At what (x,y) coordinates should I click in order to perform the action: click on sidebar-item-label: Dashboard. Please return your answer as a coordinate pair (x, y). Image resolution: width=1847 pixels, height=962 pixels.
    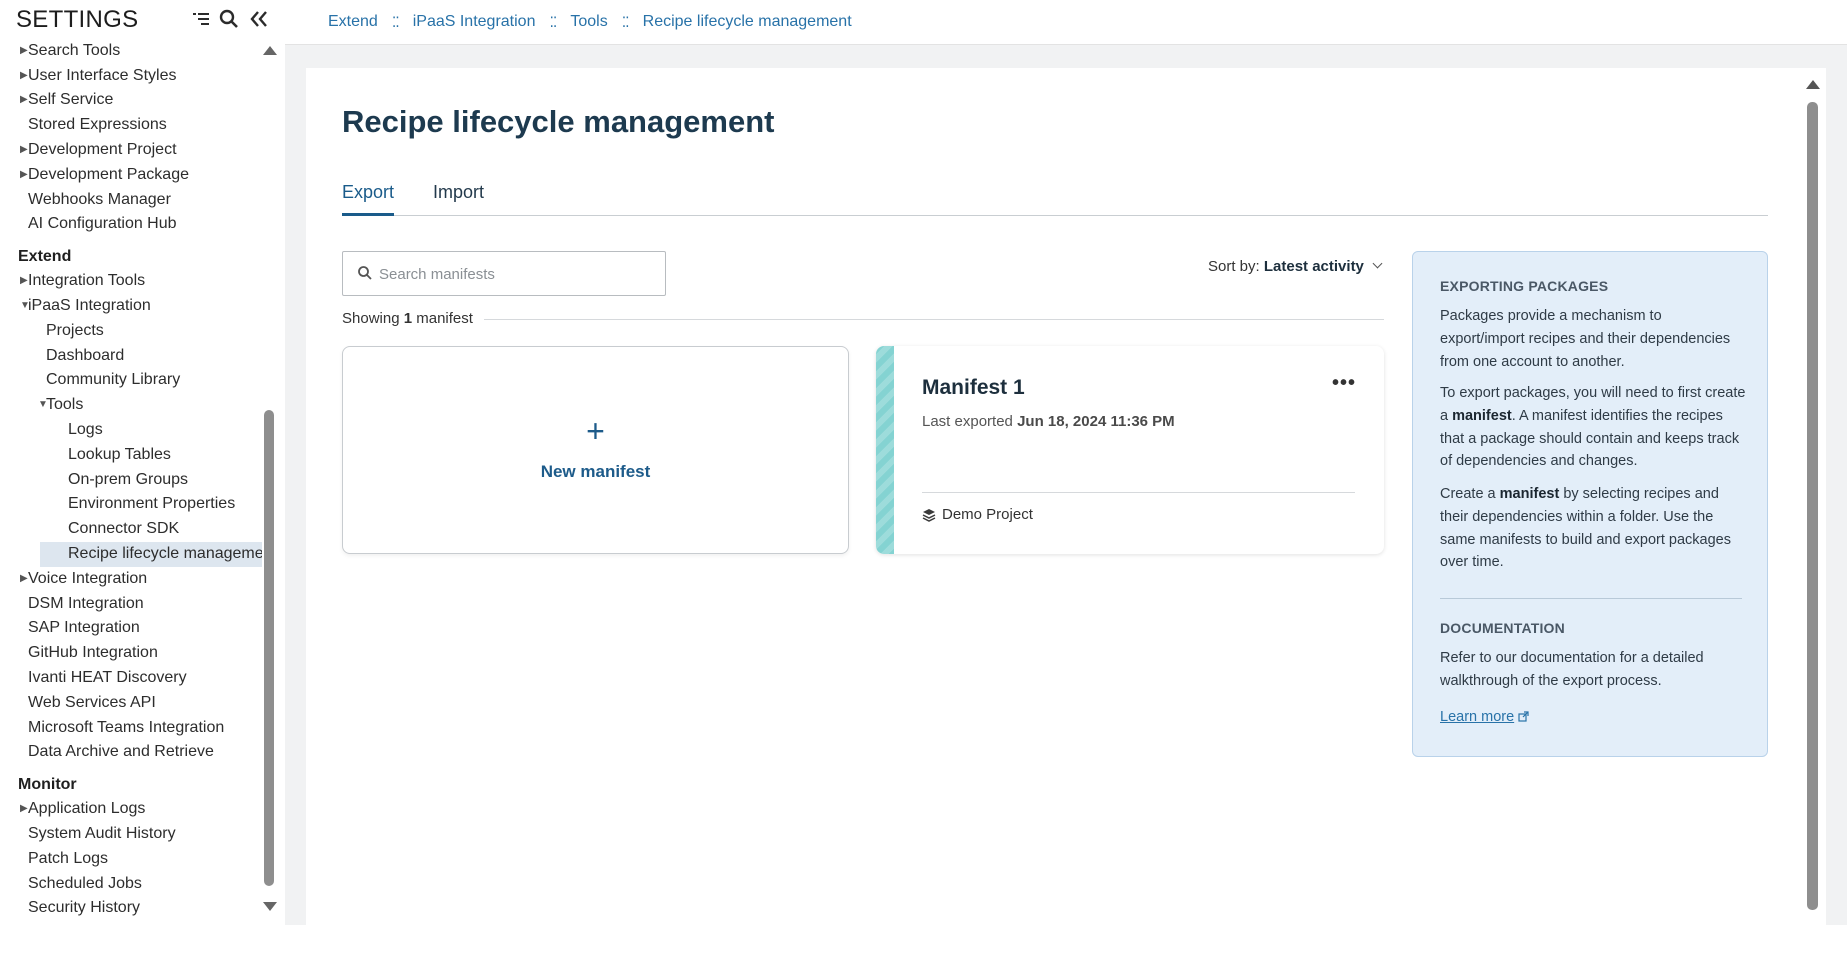
    Looking at the image, I should click on (85, 355).